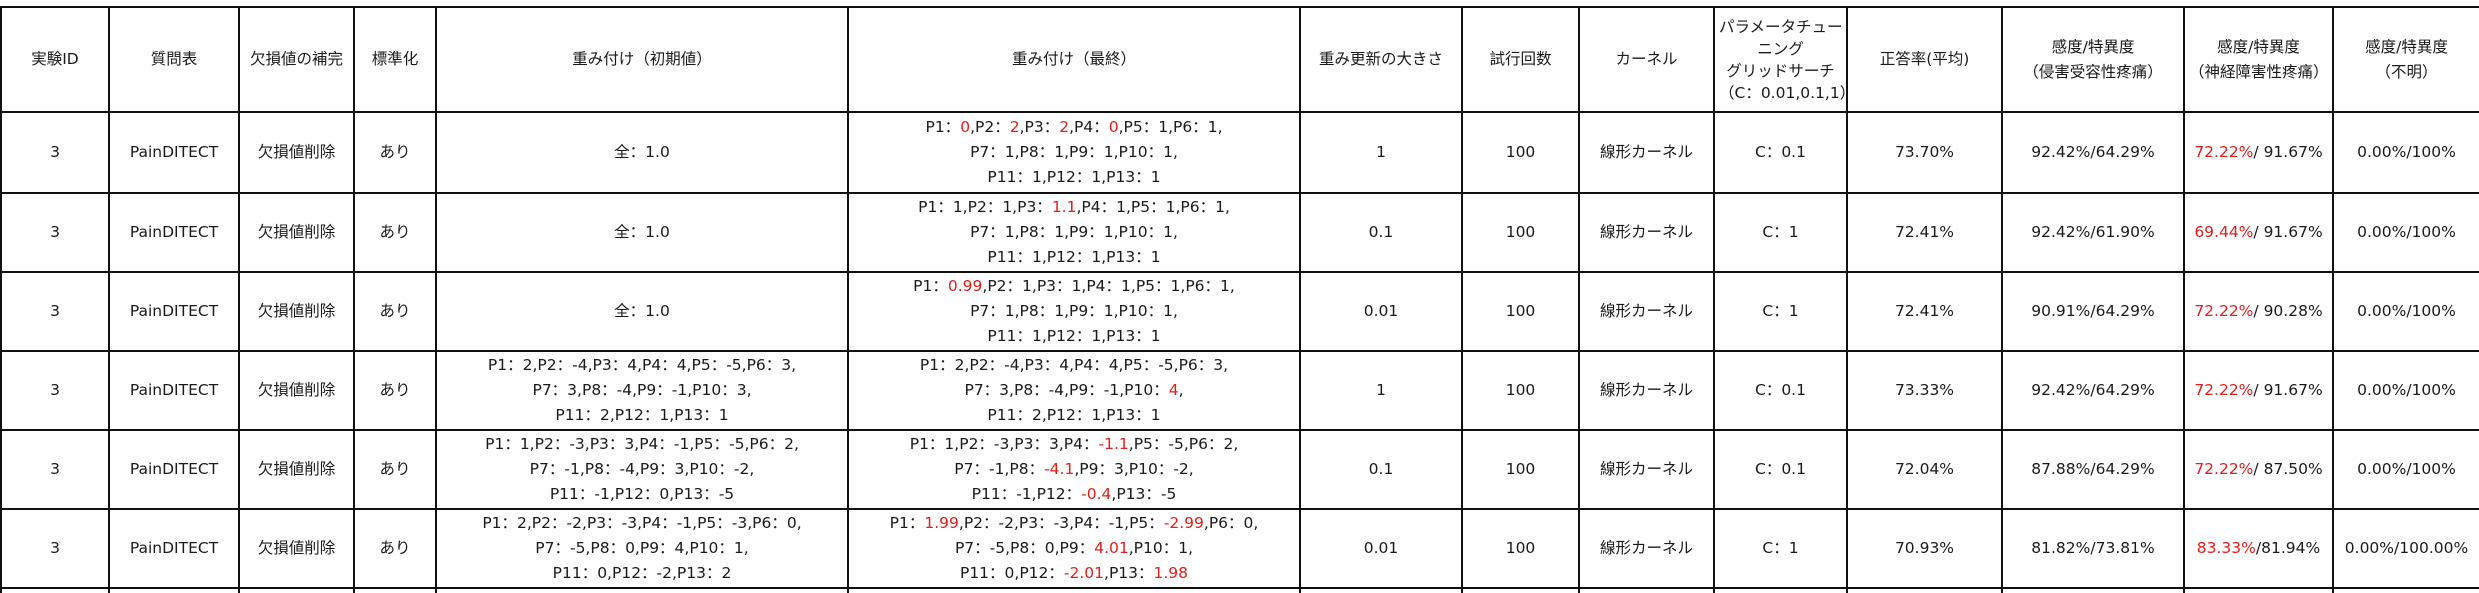 The width and height of the screenshot is (2479, 593). What do you see at coordinates (2093, 232) in the screenshot?
I see `cell-nociceptive: 92.42%/61.90%` at bounding box center [2093, 232].